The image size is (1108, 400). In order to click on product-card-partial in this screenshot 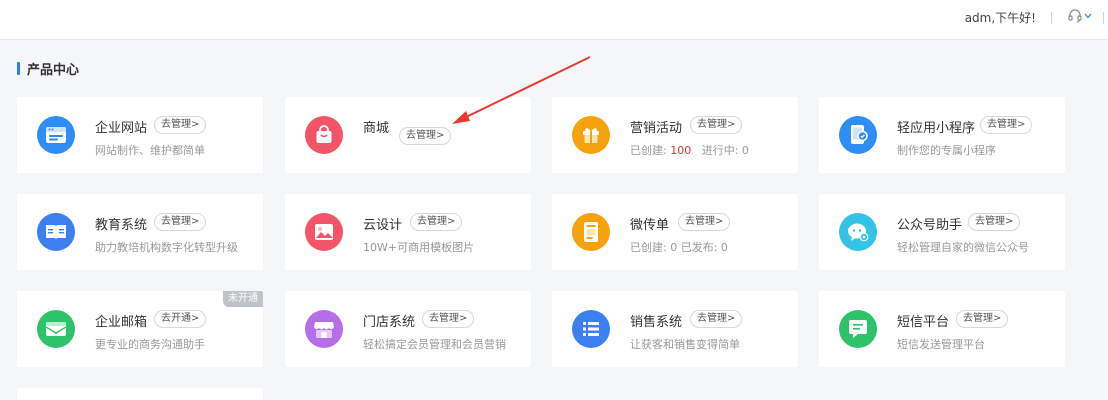, I will do `click(140, 394)`.